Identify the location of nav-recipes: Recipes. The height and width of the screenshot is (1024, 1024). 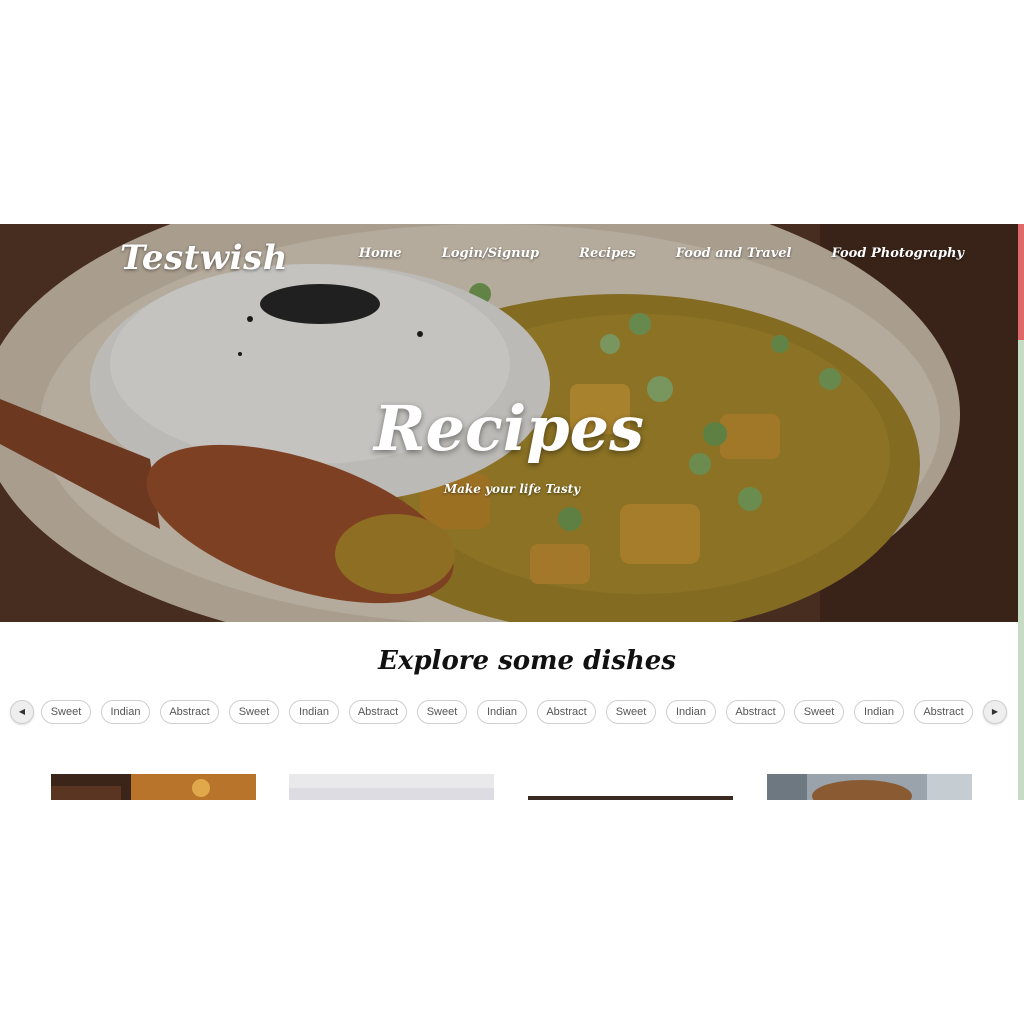
(607, 253).